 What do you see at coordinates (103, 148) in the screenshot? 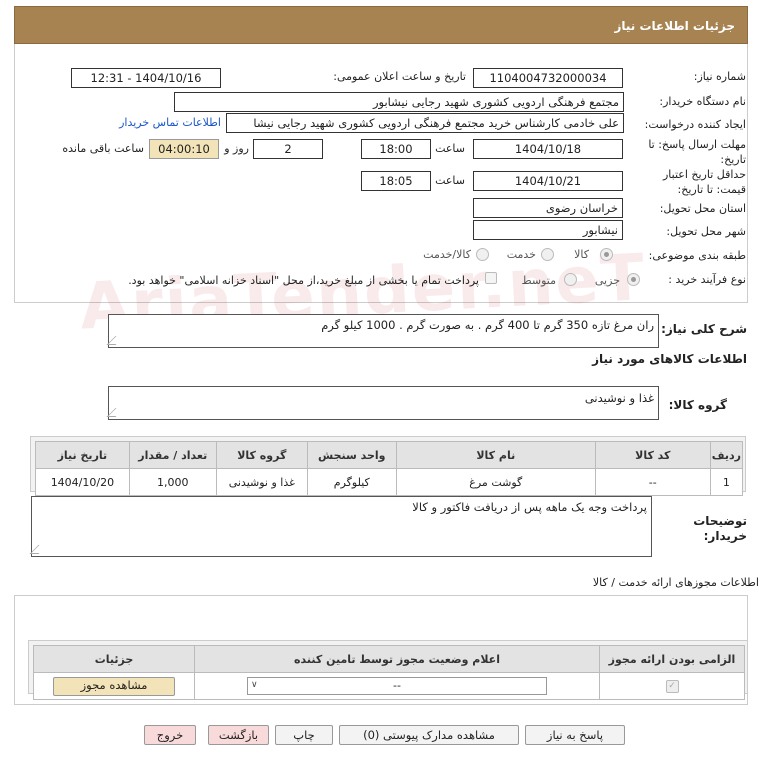
I see `remaining-label: ساعت باقی مانده` at bounding box center [103, 148].